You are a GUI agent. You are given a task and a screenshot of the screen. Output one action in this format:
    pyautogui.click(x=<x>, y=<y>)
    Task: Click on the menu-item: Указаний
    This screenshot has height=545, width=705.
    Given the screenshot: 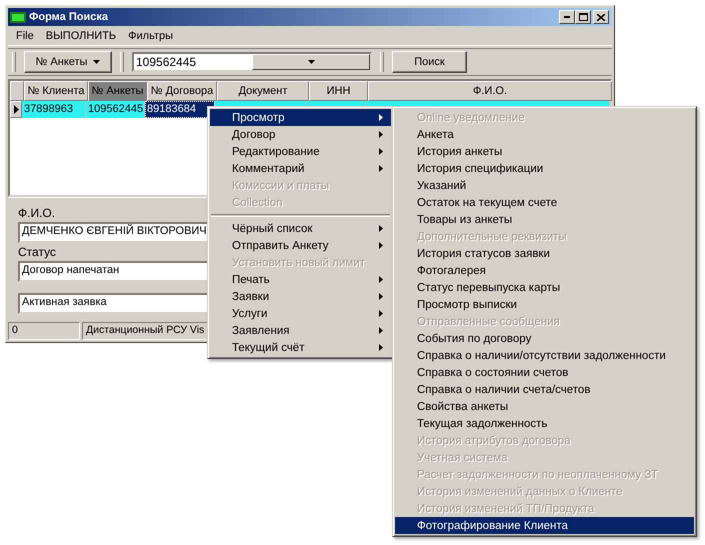 What is the action you would take?
    pyautogui.click(x=544, y=185)
    